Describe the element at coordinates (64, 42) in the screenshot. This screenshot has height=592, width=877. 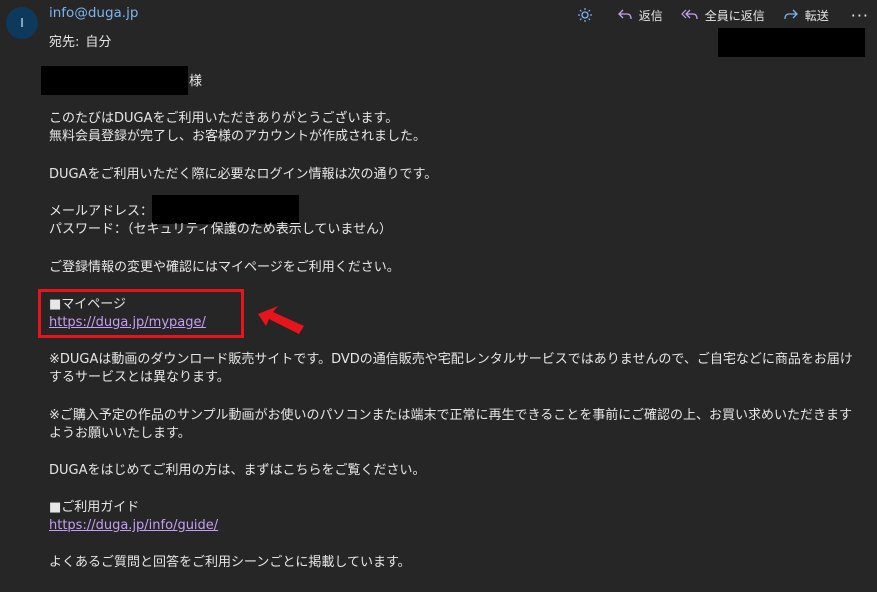
I see `to-label: 宛先:` at that location.